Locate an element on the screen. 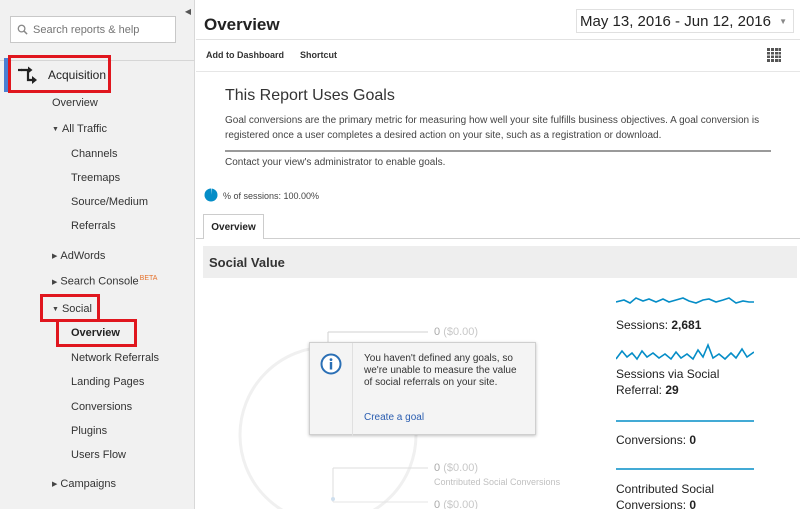  contributed-metric: Contributed Social Conversions: 0 is located at coordinates (665, 495).